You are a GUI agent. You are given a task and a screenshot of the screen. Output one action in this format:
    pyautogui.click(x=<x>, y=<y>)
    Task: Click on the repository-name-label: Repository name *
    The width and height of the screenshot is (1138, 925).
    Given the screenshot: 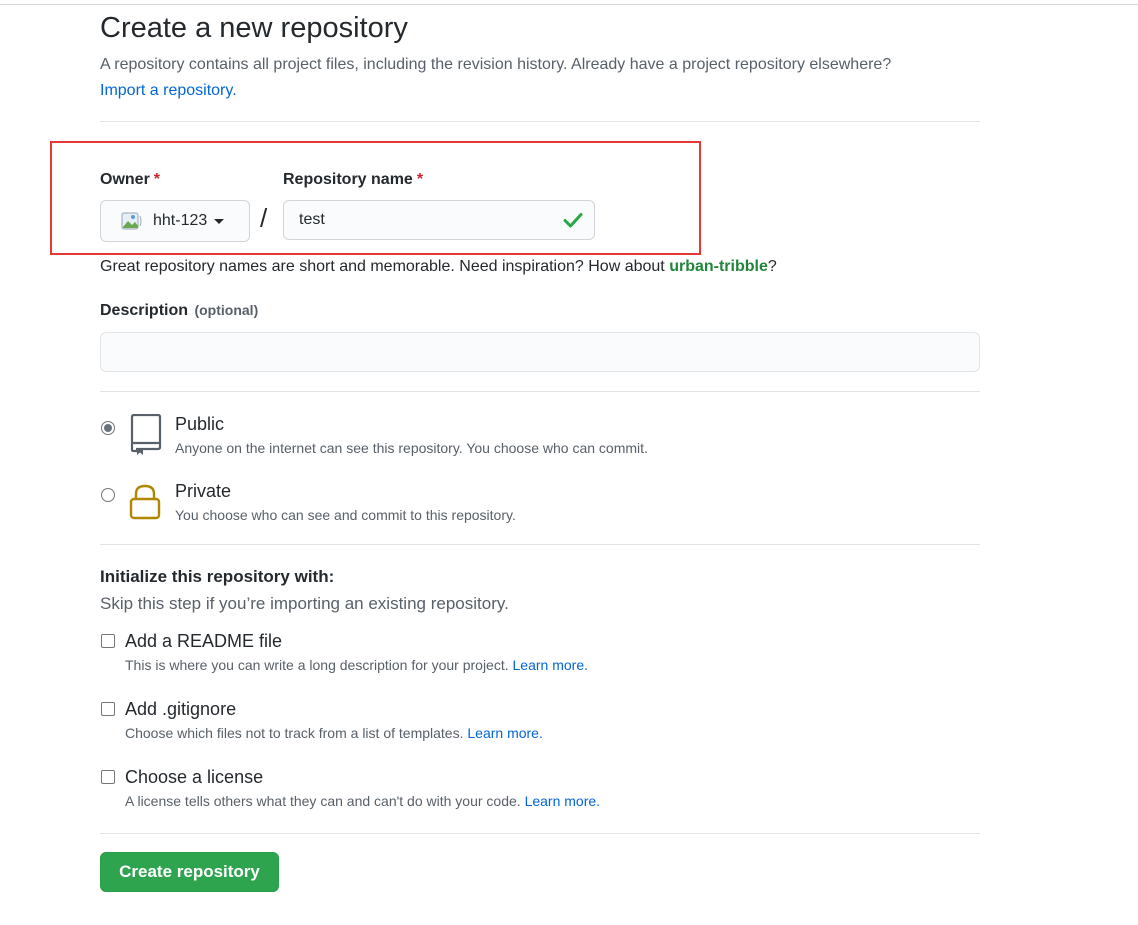 What is the action you would take?
    pyautogui.click(x=353, y=180)
    